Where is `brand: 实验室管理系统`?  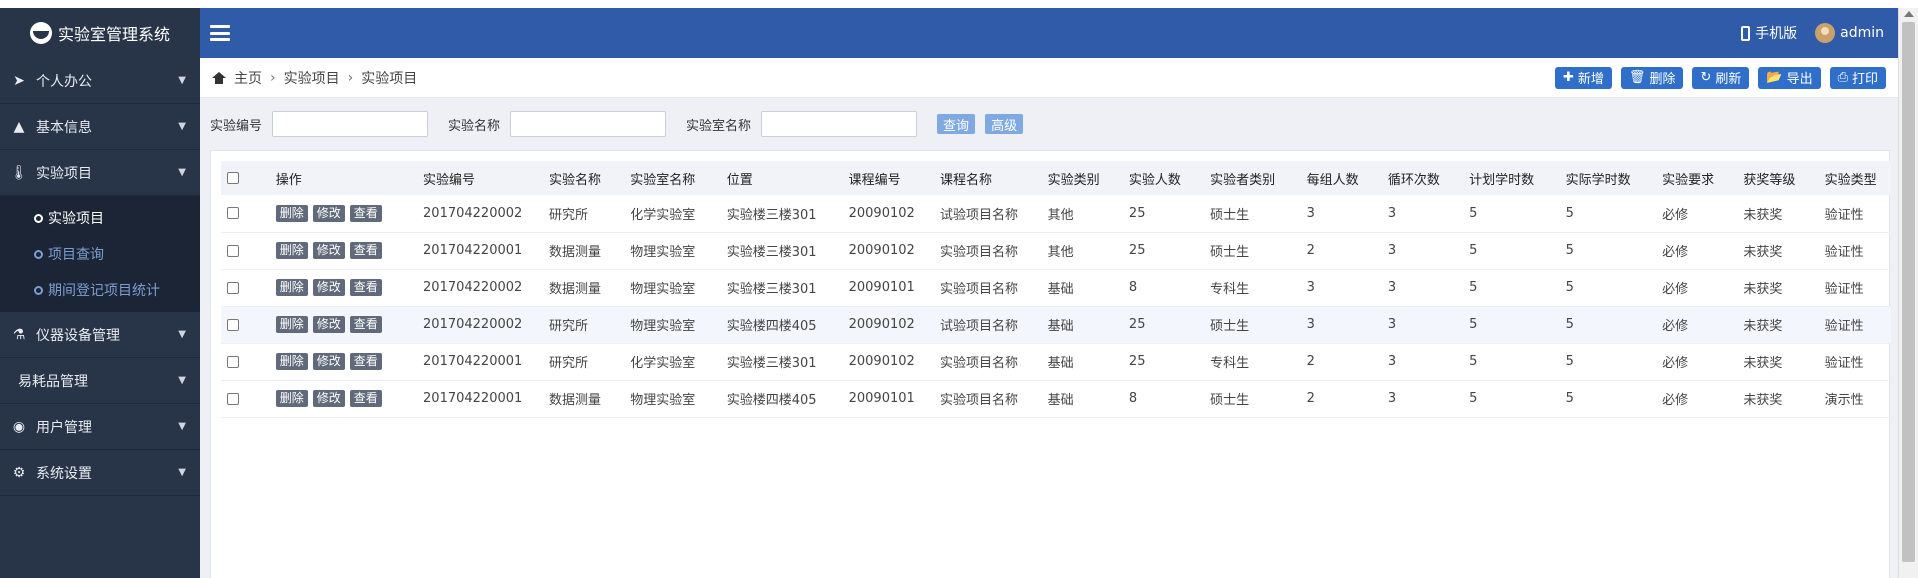 brand: 实验室管理系统 is located at coordinates (100, 33).